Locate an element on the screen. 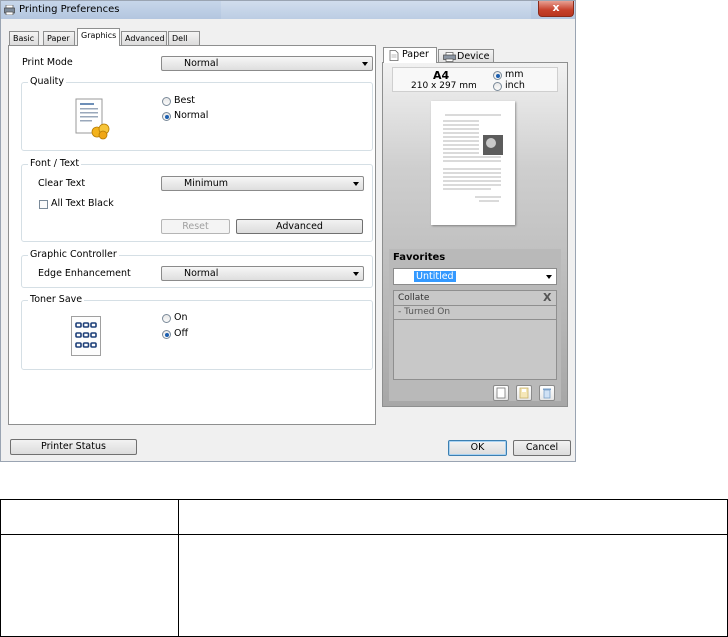 Image resolution: width=728 pixels, height=637 pixels. quality-group-label: Quality is located at coordinates (47, 81).